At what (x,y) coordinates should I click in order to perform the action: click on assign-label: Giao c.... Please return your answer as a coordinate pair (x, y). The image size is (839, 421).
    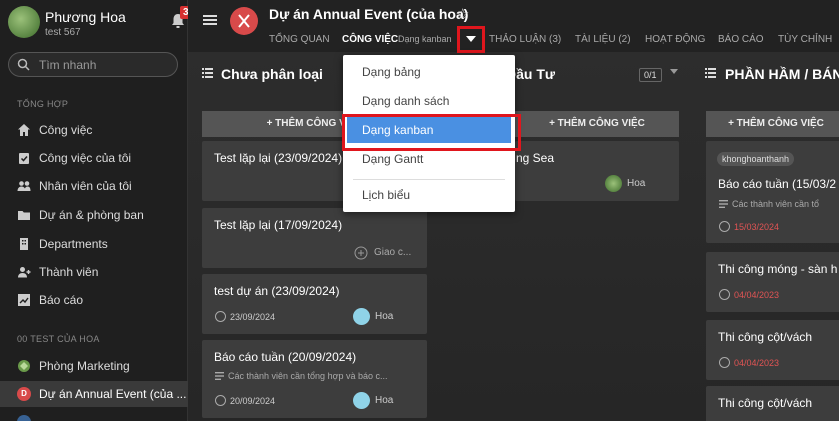
    Looking at the image, I should click on (393, 252).